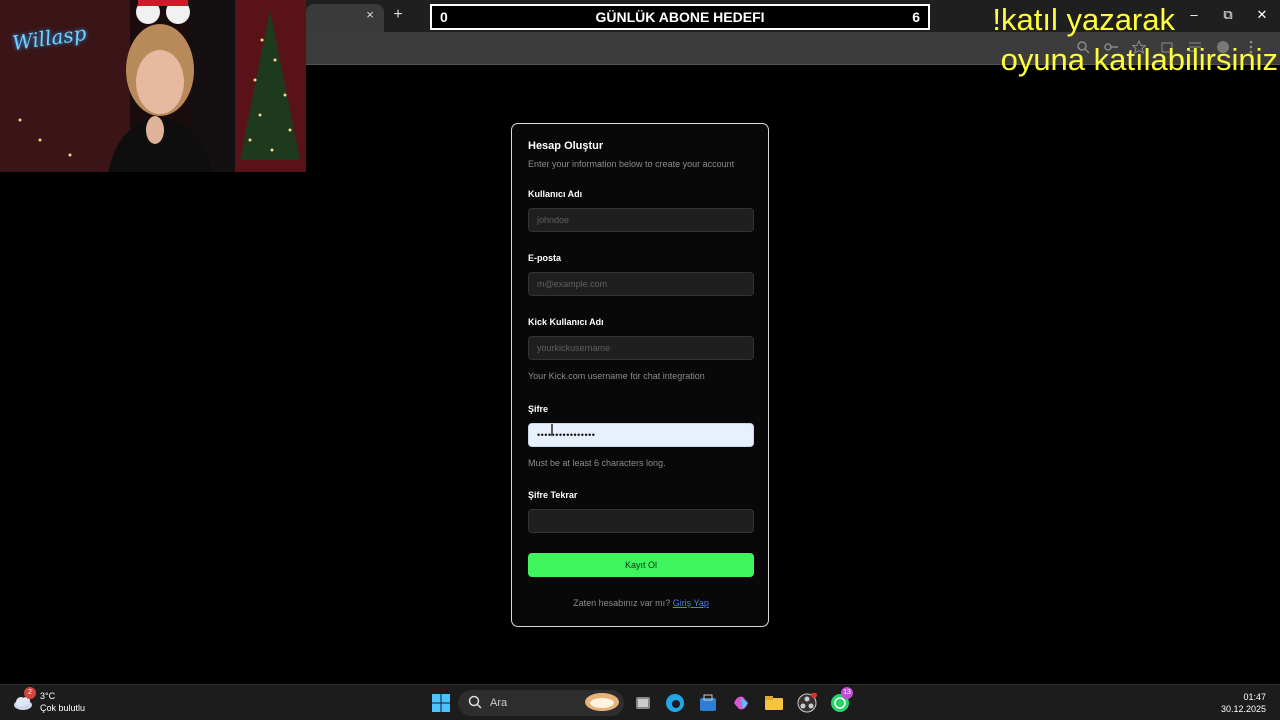 Image resolution: width=1280 pixels, height=720 pixels. Describe the element at coordinates (774, 703) in the screenshot. I see `file-explorer-icon` at that location.